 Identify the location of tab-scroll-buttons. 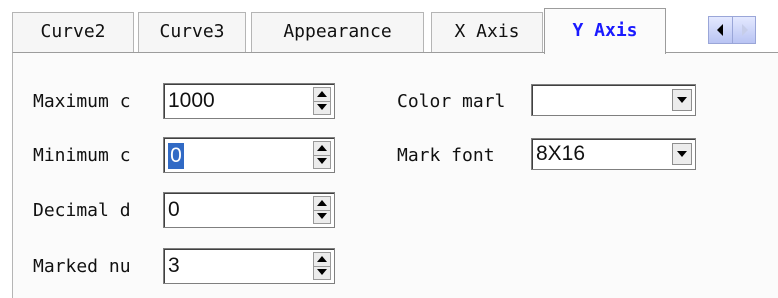
(732, 30).